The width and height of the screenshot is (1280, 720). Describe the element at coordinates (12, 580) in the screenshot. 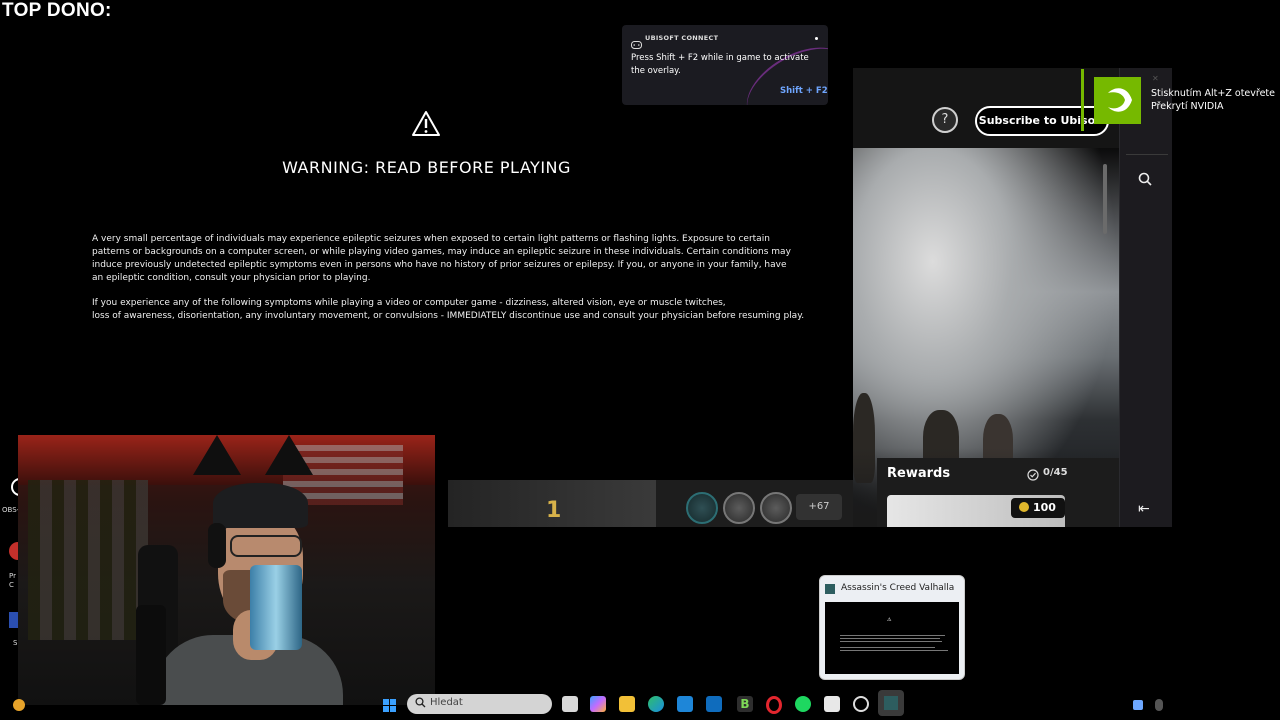

I see `desktop-icon-label: Pr C` at that location.